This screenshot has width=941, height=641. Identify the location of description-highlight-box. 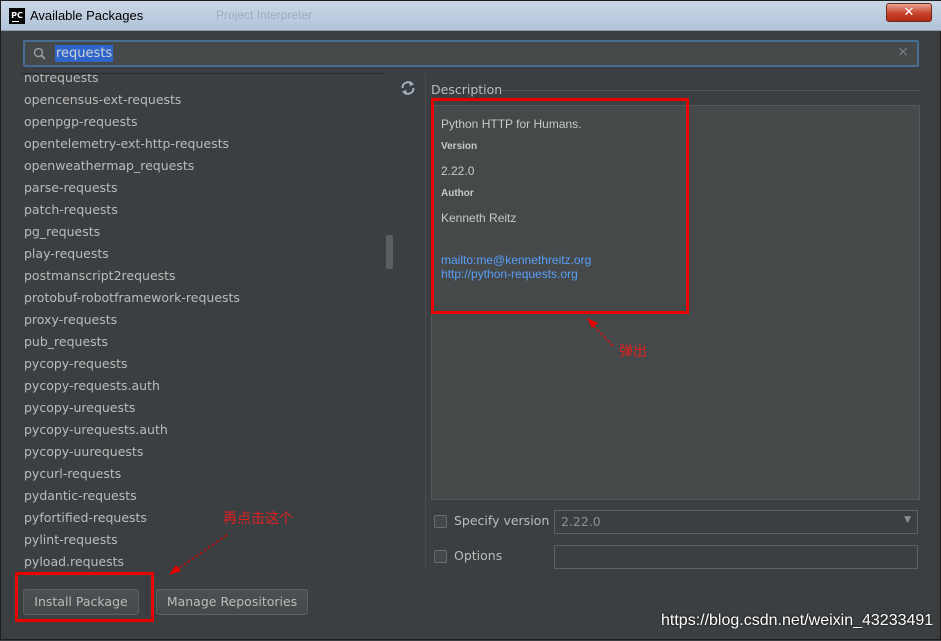
(560, 206).